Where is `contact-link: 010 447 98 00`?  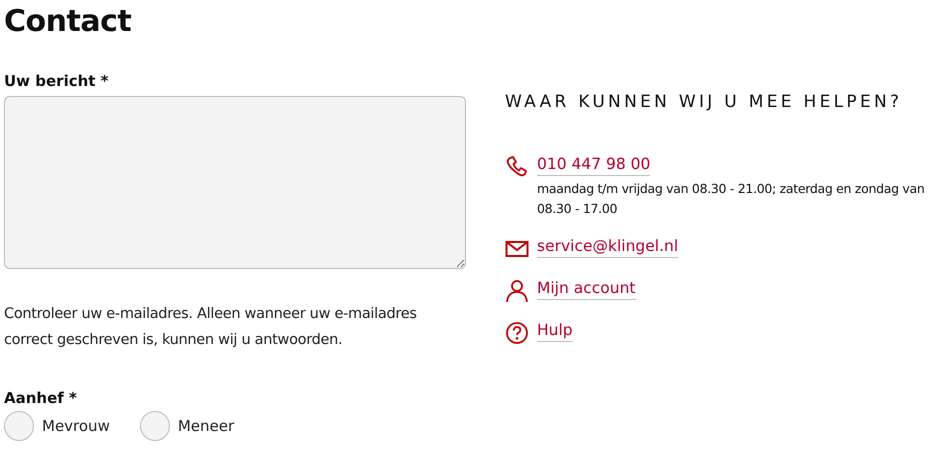
contact-link: 010 447 98 00 is located at coordinates (593, 165).